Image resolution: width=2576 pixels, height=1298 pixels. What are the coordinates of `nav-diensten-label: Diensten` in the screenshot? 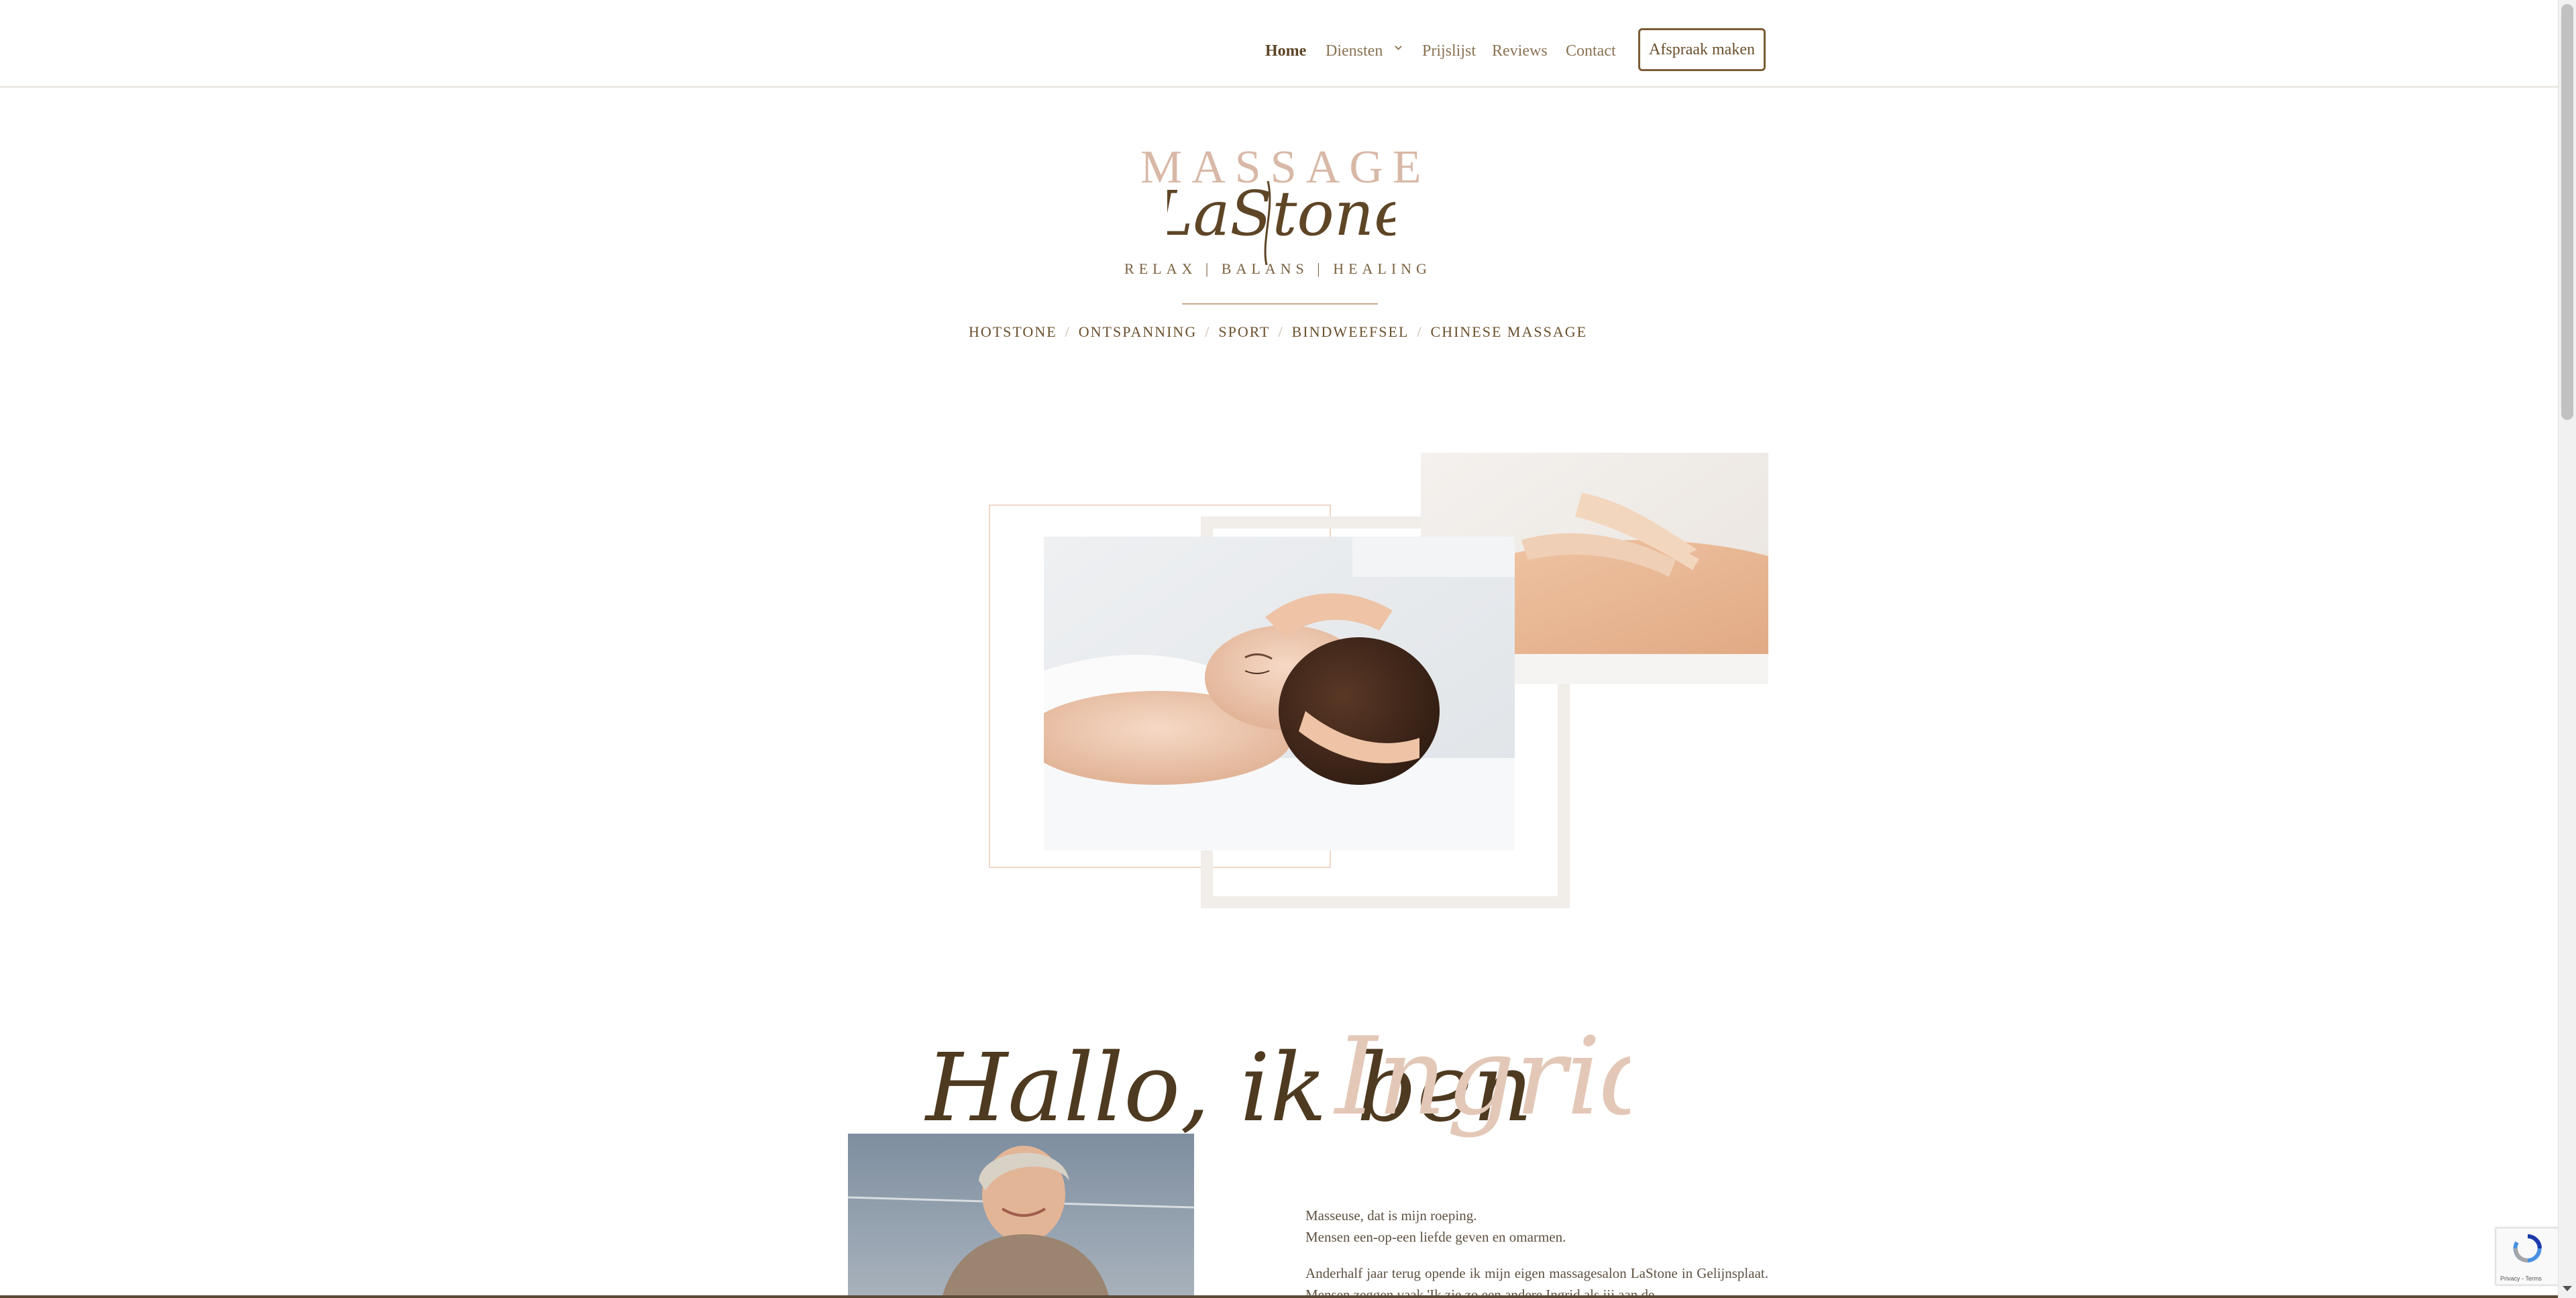 It's located at (1354, 51).